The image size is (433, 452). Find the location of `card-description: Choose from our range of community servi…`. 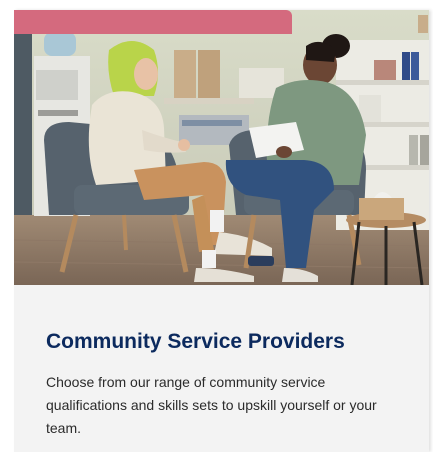

card-description: Choose from our range of community servi… is located at coordinates (211, 405).